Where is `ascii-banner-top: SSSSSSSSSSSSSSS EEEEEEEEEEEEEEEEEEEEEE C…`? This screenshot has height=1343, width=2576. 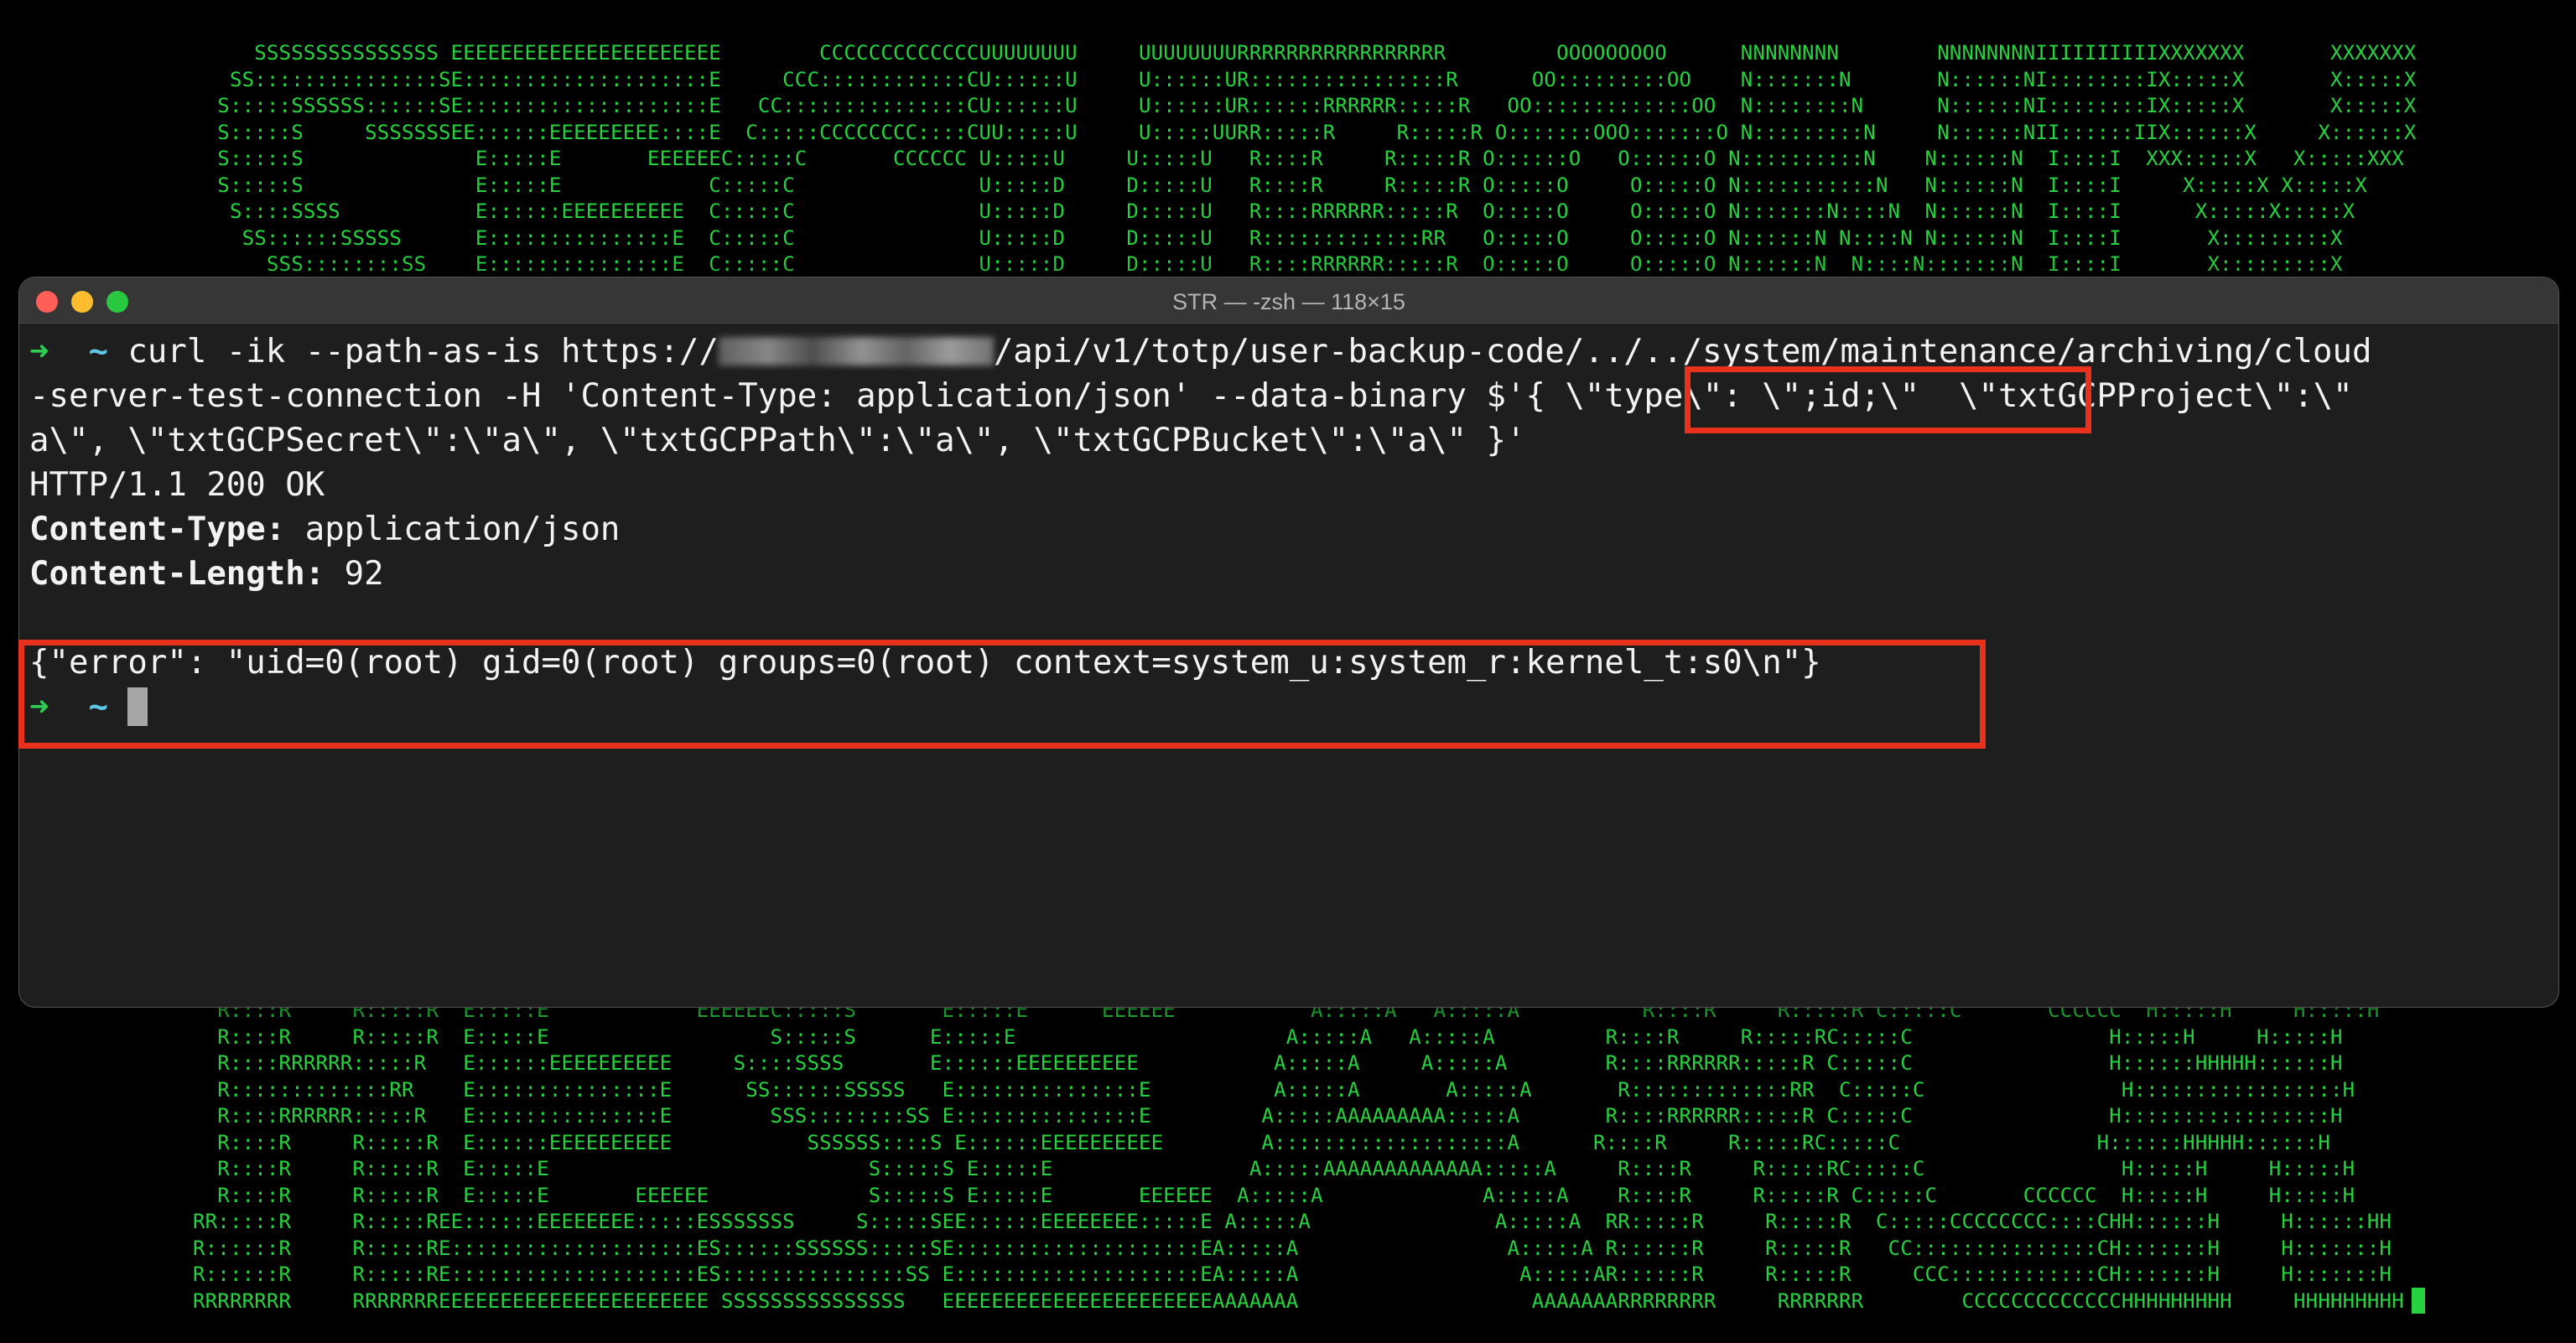 ascii-banner-top: SSSSSSSSSSSSSSS EEEEEEEEEEEEEEEEEEEEEE C… is located at coordinates (1317, 158).